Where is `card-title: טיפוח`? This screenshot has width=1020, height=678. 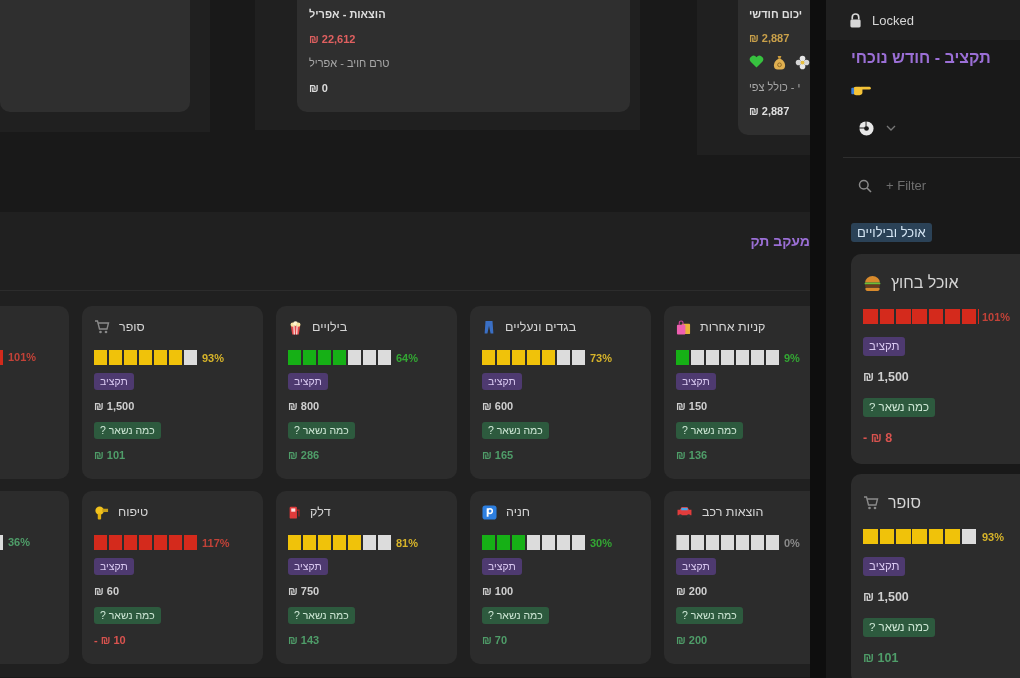 card-title: טיפוח is located at coordinates (133, 512).